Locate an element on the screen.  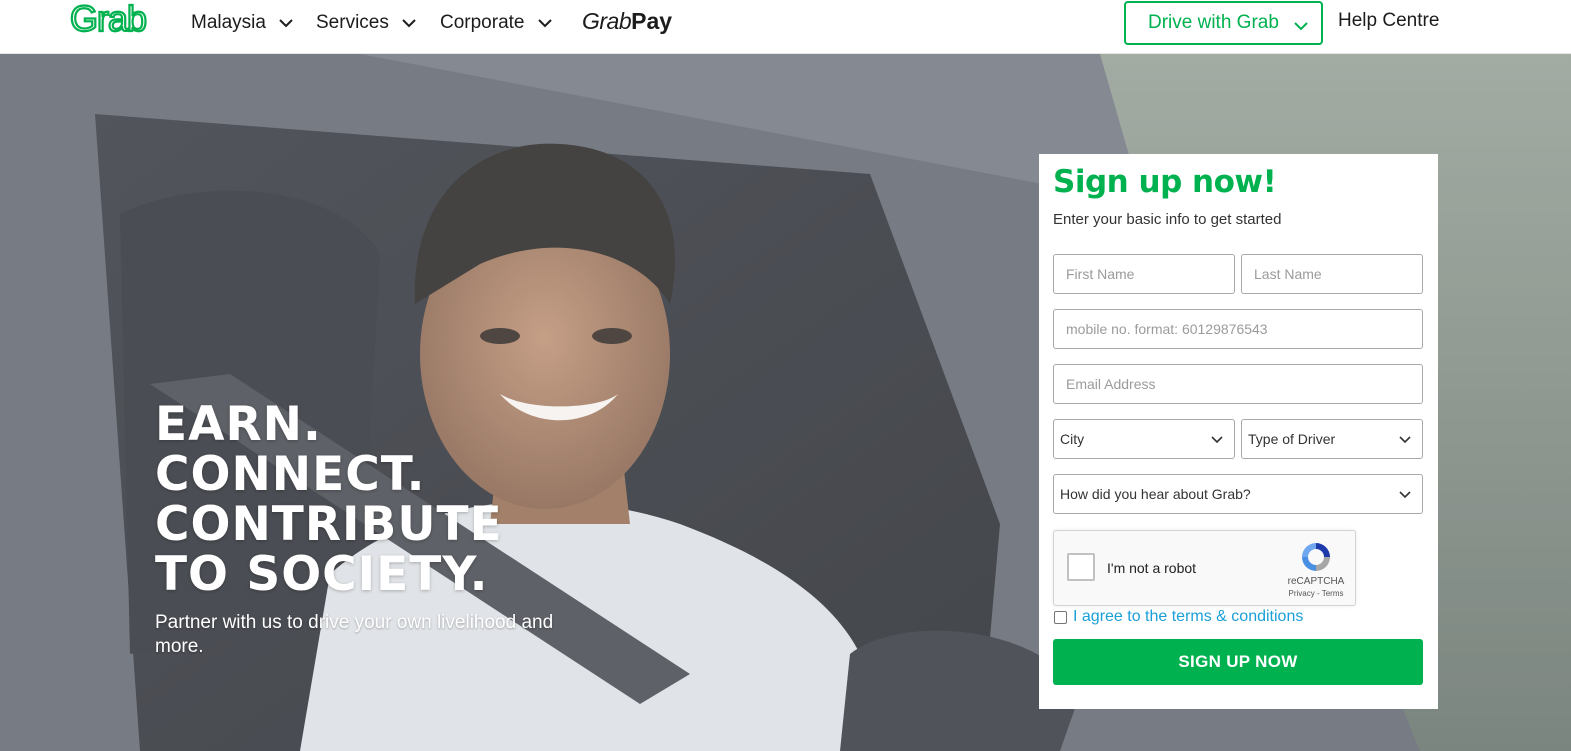
terms-link: I agree to the terms & conditions is located at coordinates (1188, 617).